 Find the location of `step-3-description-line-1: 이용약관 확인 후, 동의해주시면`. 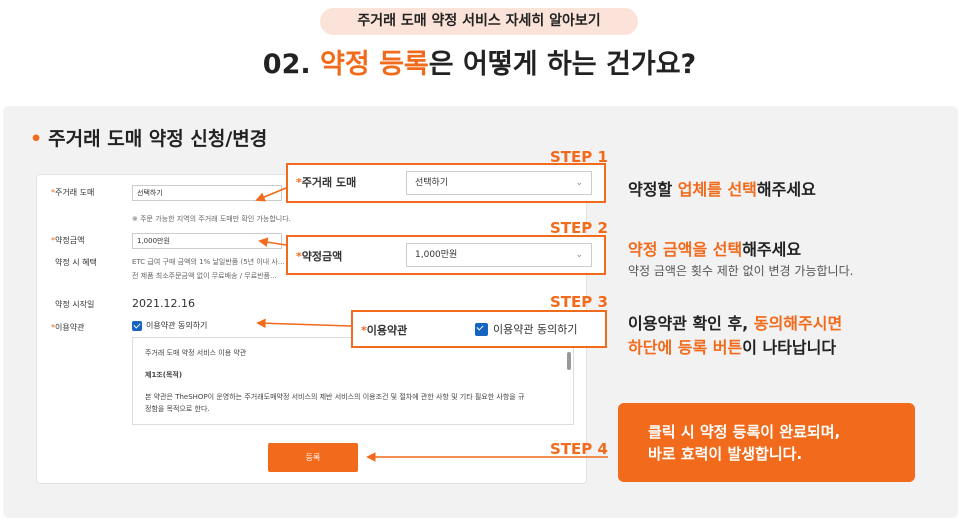

step-3-description-line-1: 이용약관 확인 후, 동의해주시면 is located at coordinates (735, 323).